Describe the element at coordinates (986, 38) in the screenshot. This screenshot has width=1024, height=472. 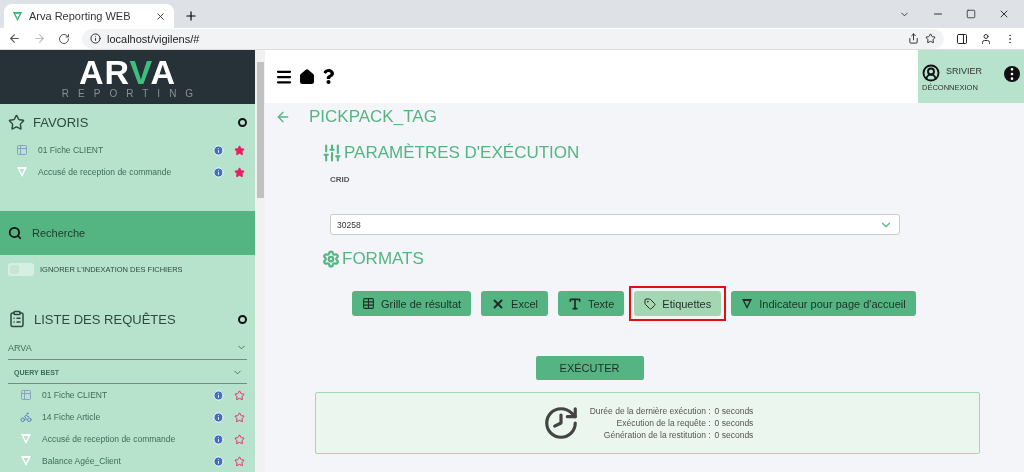
I see `profile-icon` at that location.